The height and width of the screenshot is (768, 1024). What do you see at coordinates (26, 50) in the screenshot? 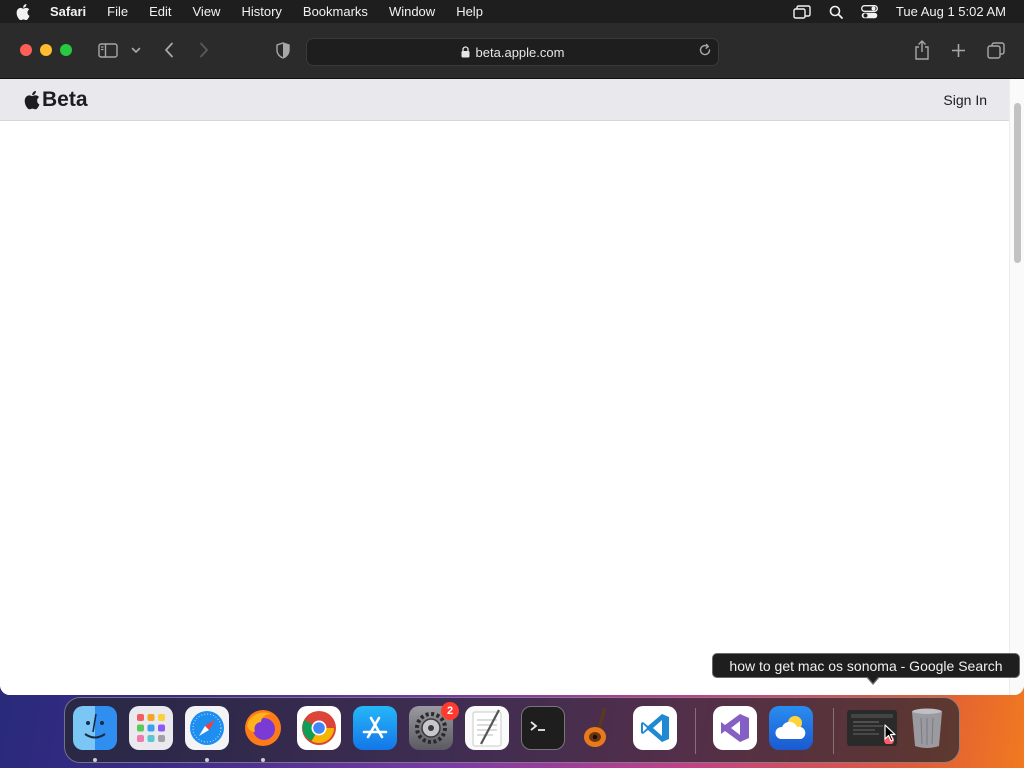
I see `close-window-button` at bounding box center [26, 50].